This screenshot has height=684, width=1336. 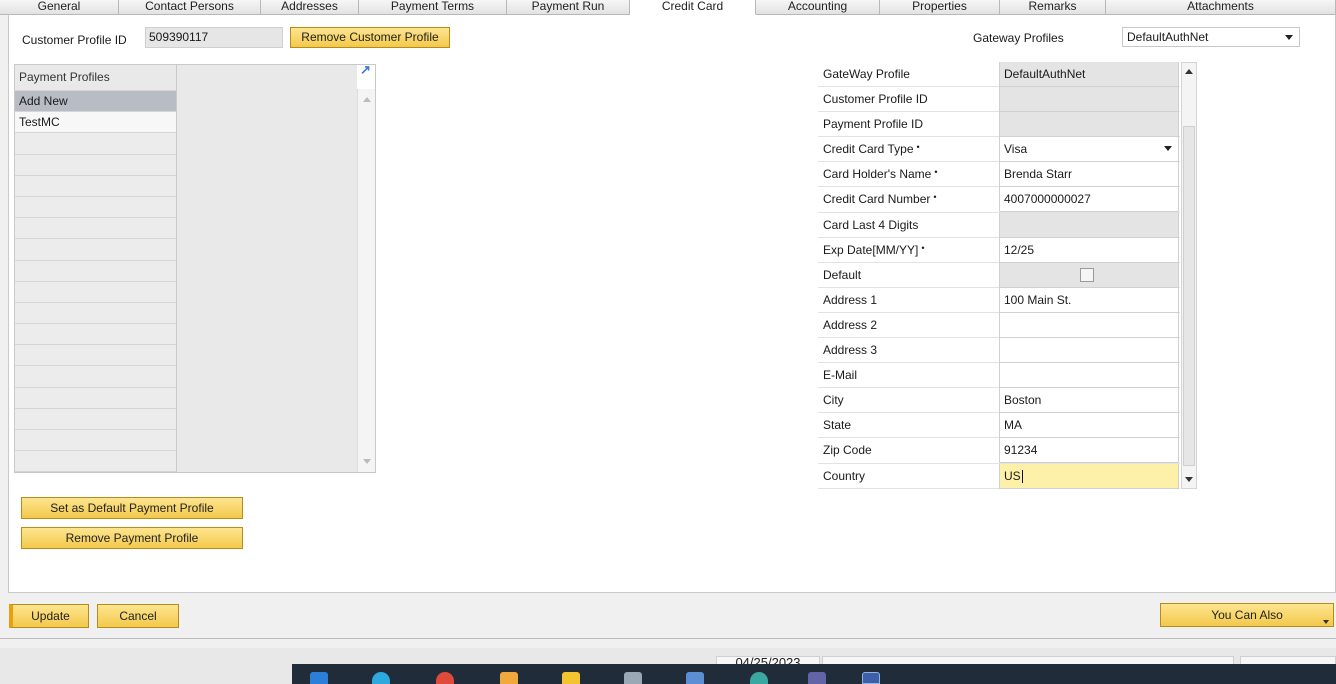 I want to click on card-holder-s-name-field: Brenda Starr, so click(x=1089, y=175).